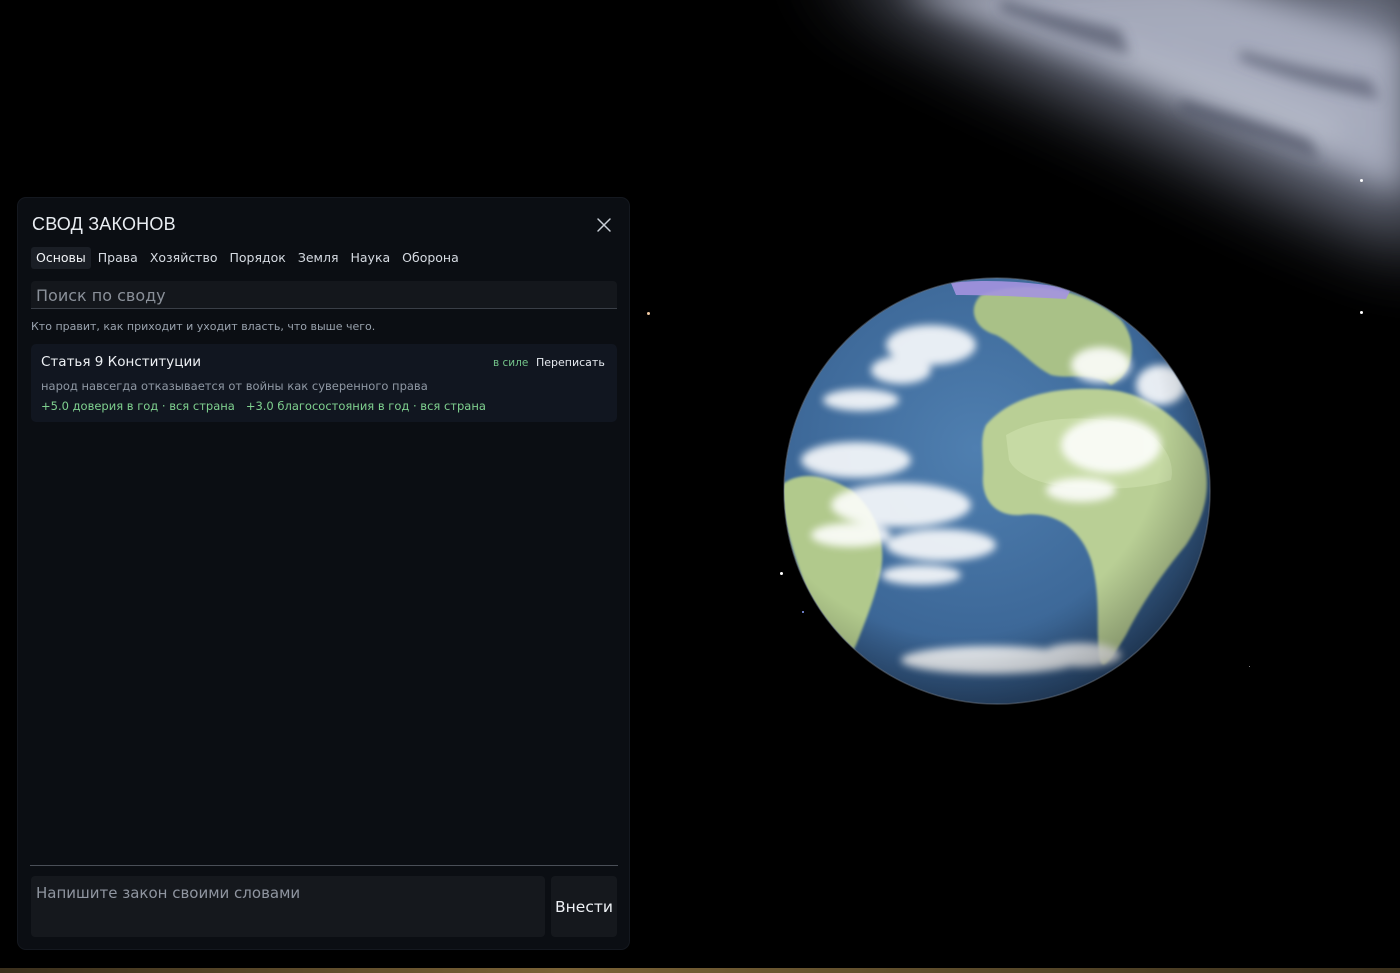 This screenshot has width=1400, height=973. I want to click on panel-title: СВОД ЗАКОНОВ, so click(104, 224).